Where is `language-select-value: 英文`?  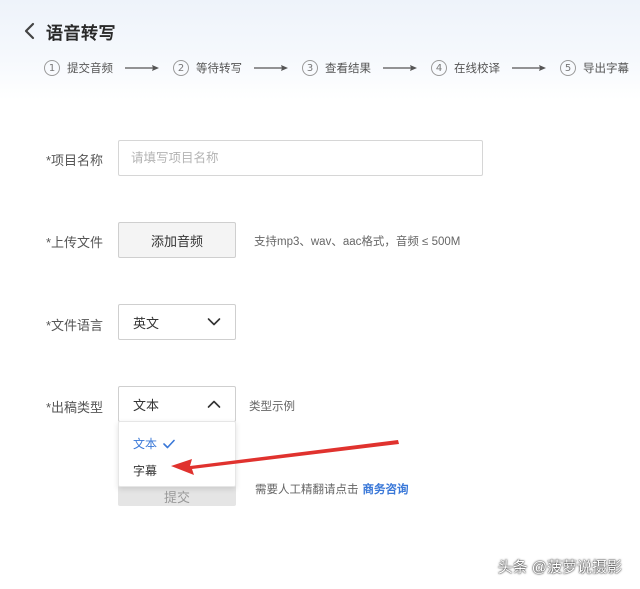
language-select-value: 英文 is located at coordinates (146, 323).